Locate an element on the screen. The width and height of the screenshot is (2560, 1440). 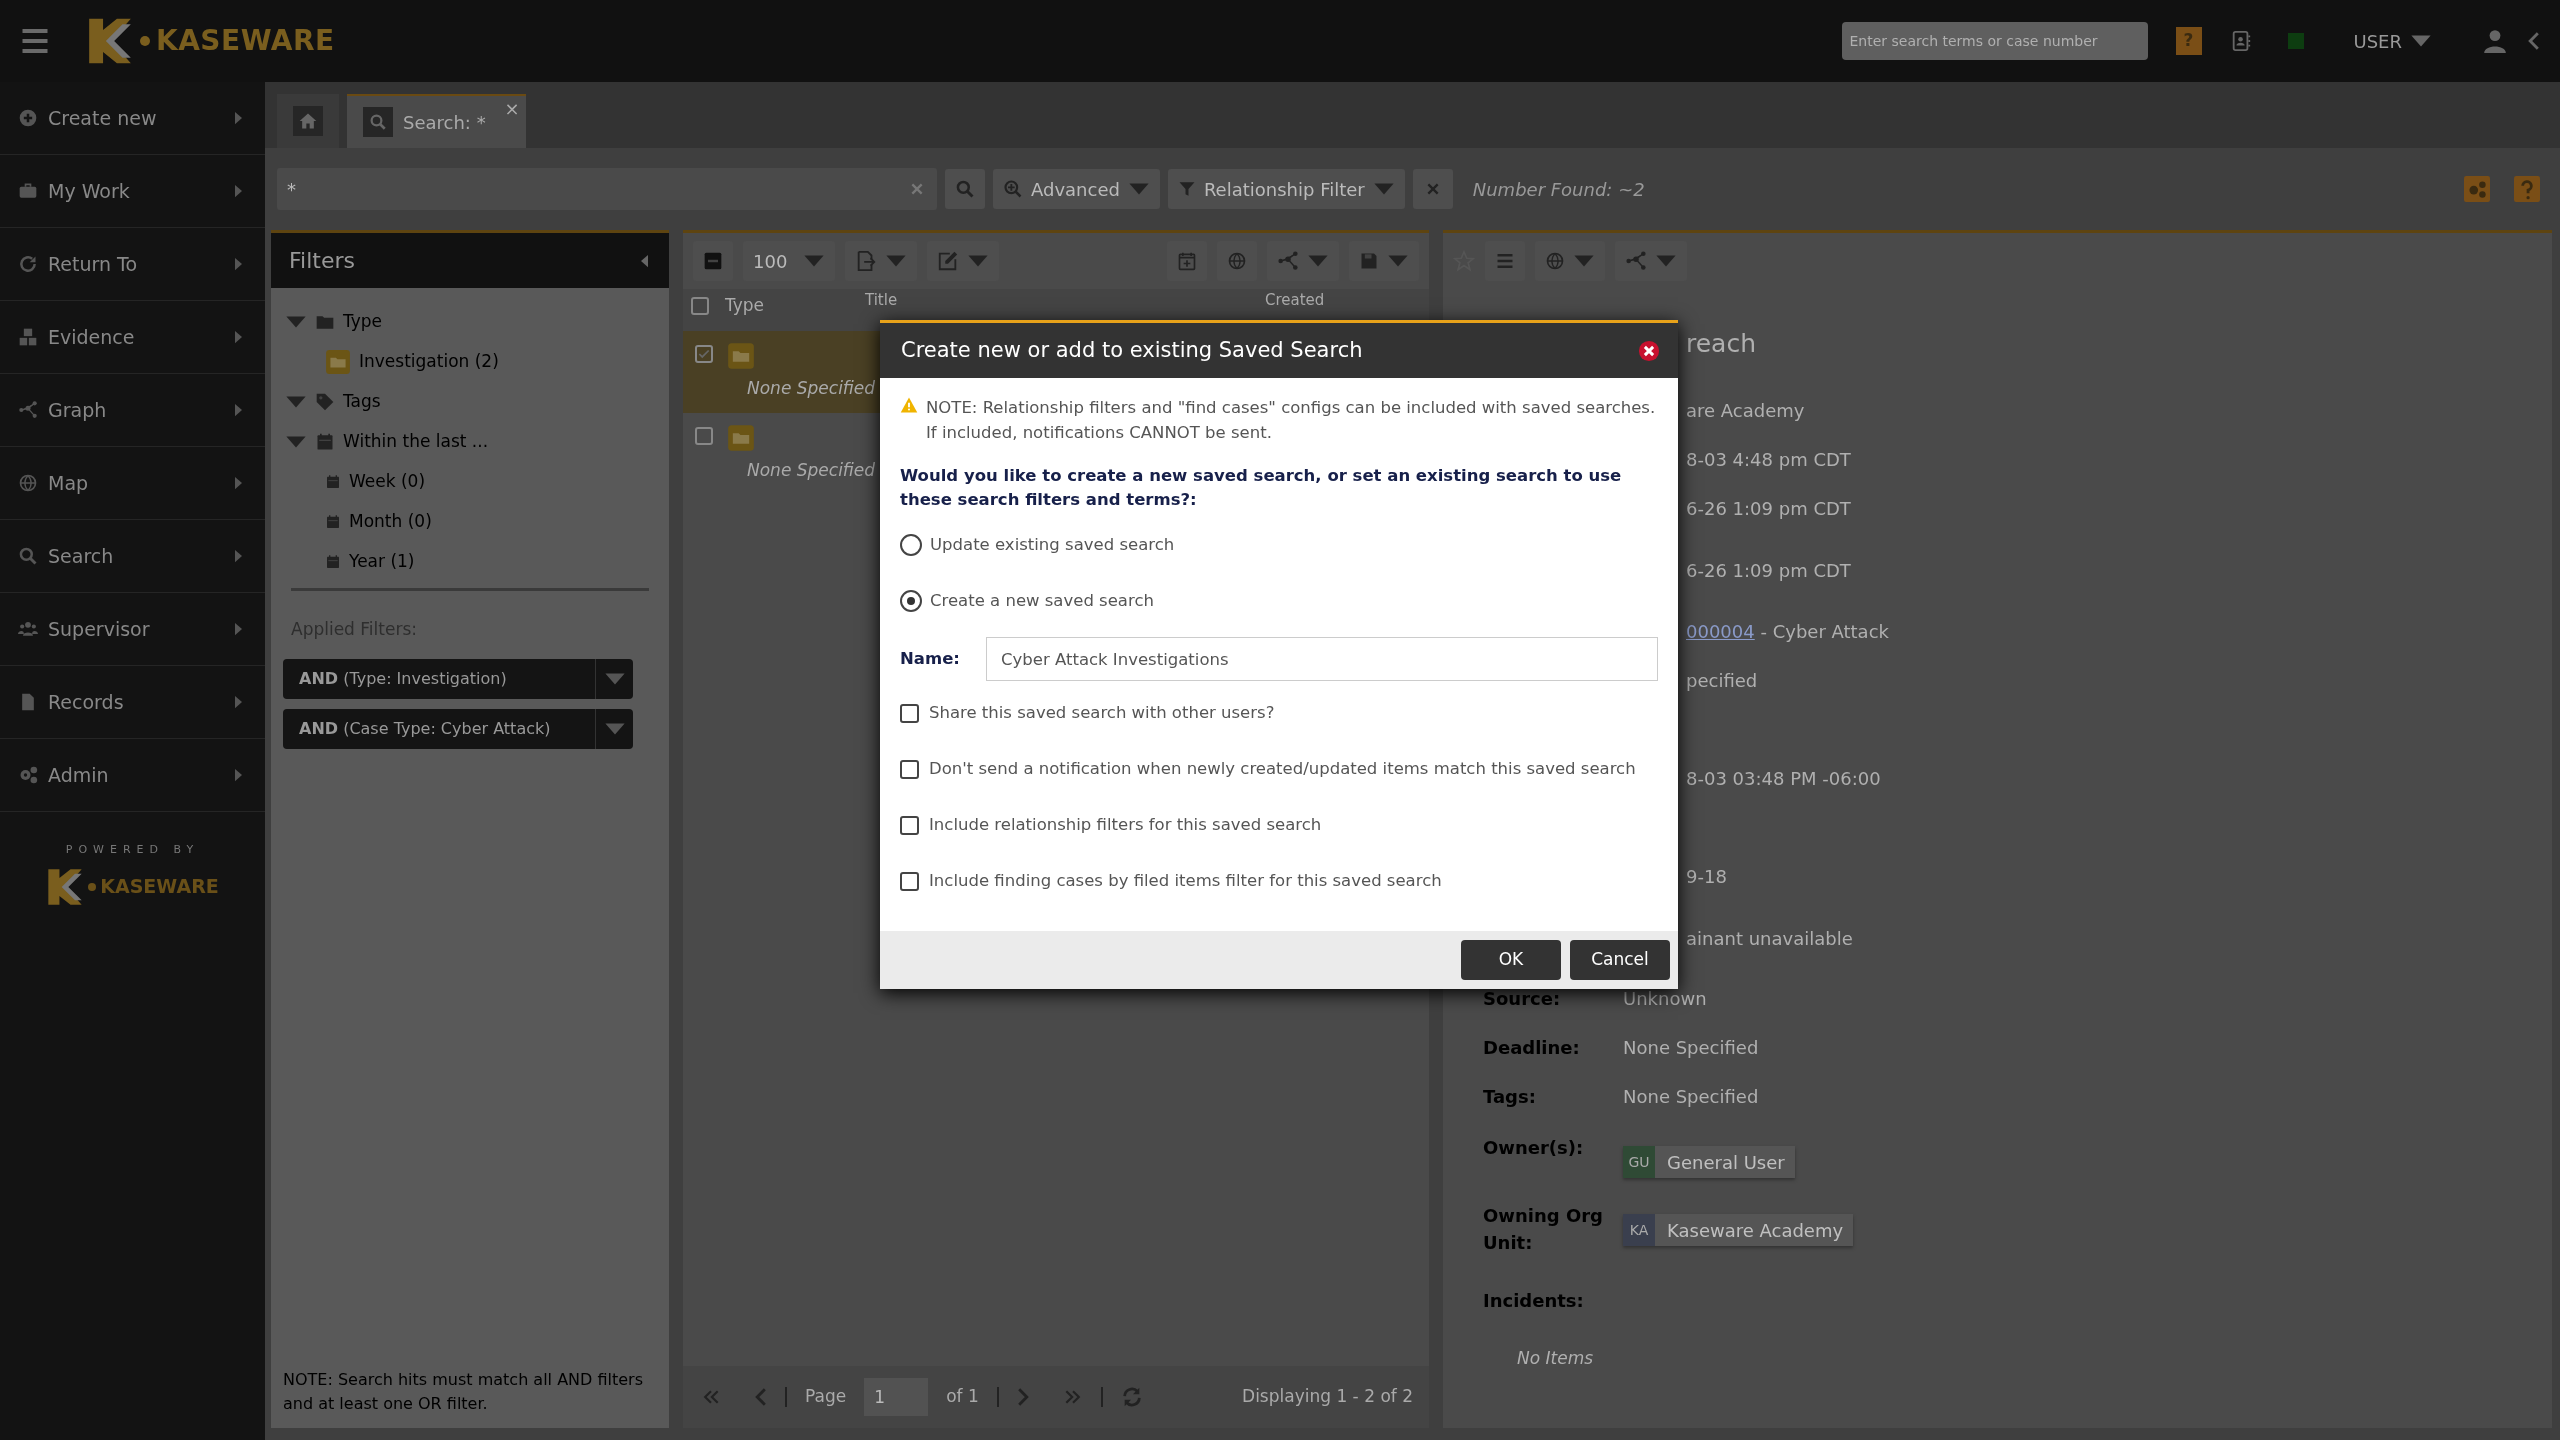
close-button is located at coordinates (1649, 350).